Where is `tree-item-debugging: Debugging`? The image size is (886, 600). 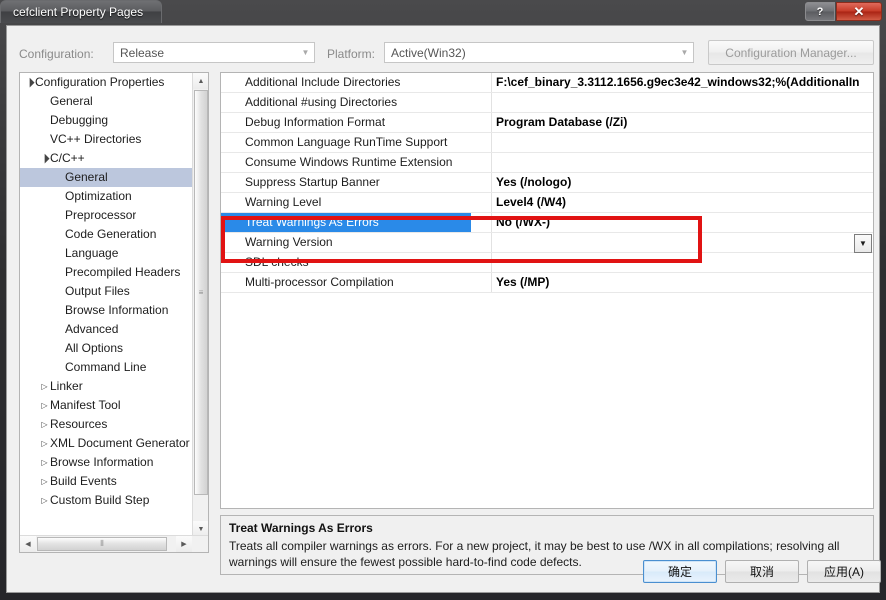 tree-item-debugging: Debugging is located at coordinates (106, 120).